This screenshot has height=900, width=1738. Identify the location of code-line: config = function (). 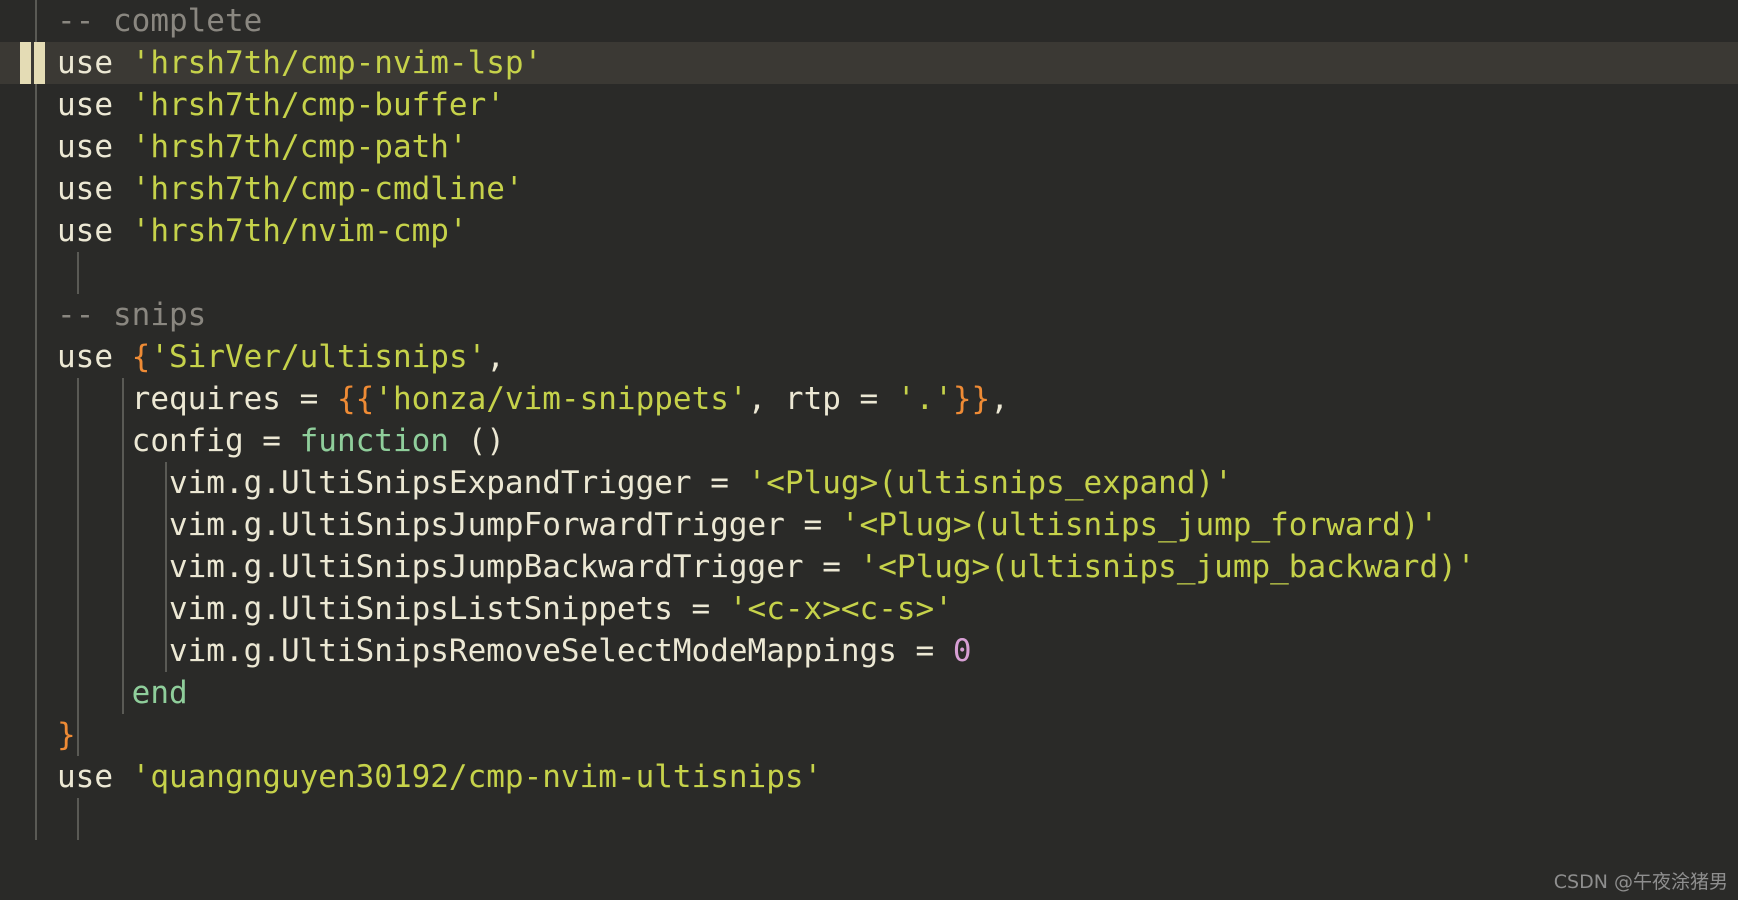
(869, 441).